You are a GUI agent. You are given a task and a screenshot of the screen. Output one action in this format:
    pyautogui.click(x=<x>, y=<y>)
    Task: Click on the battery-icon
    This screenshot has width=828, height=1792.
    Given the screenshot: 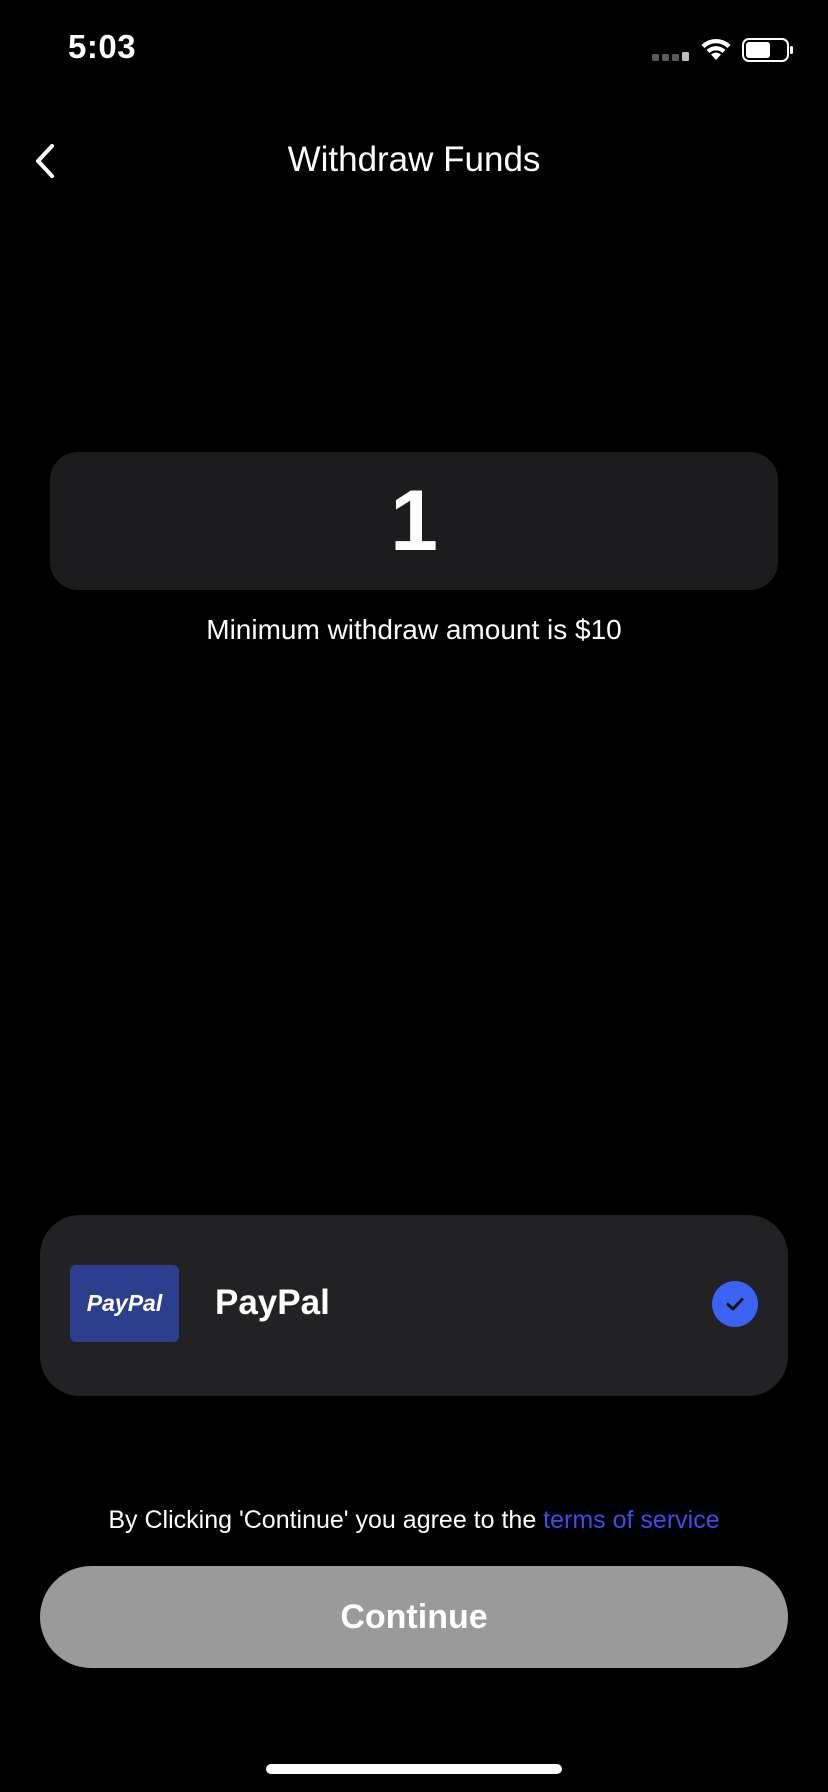 What is the action you would take?
    pyautogui.click(x=767, y=50)
    